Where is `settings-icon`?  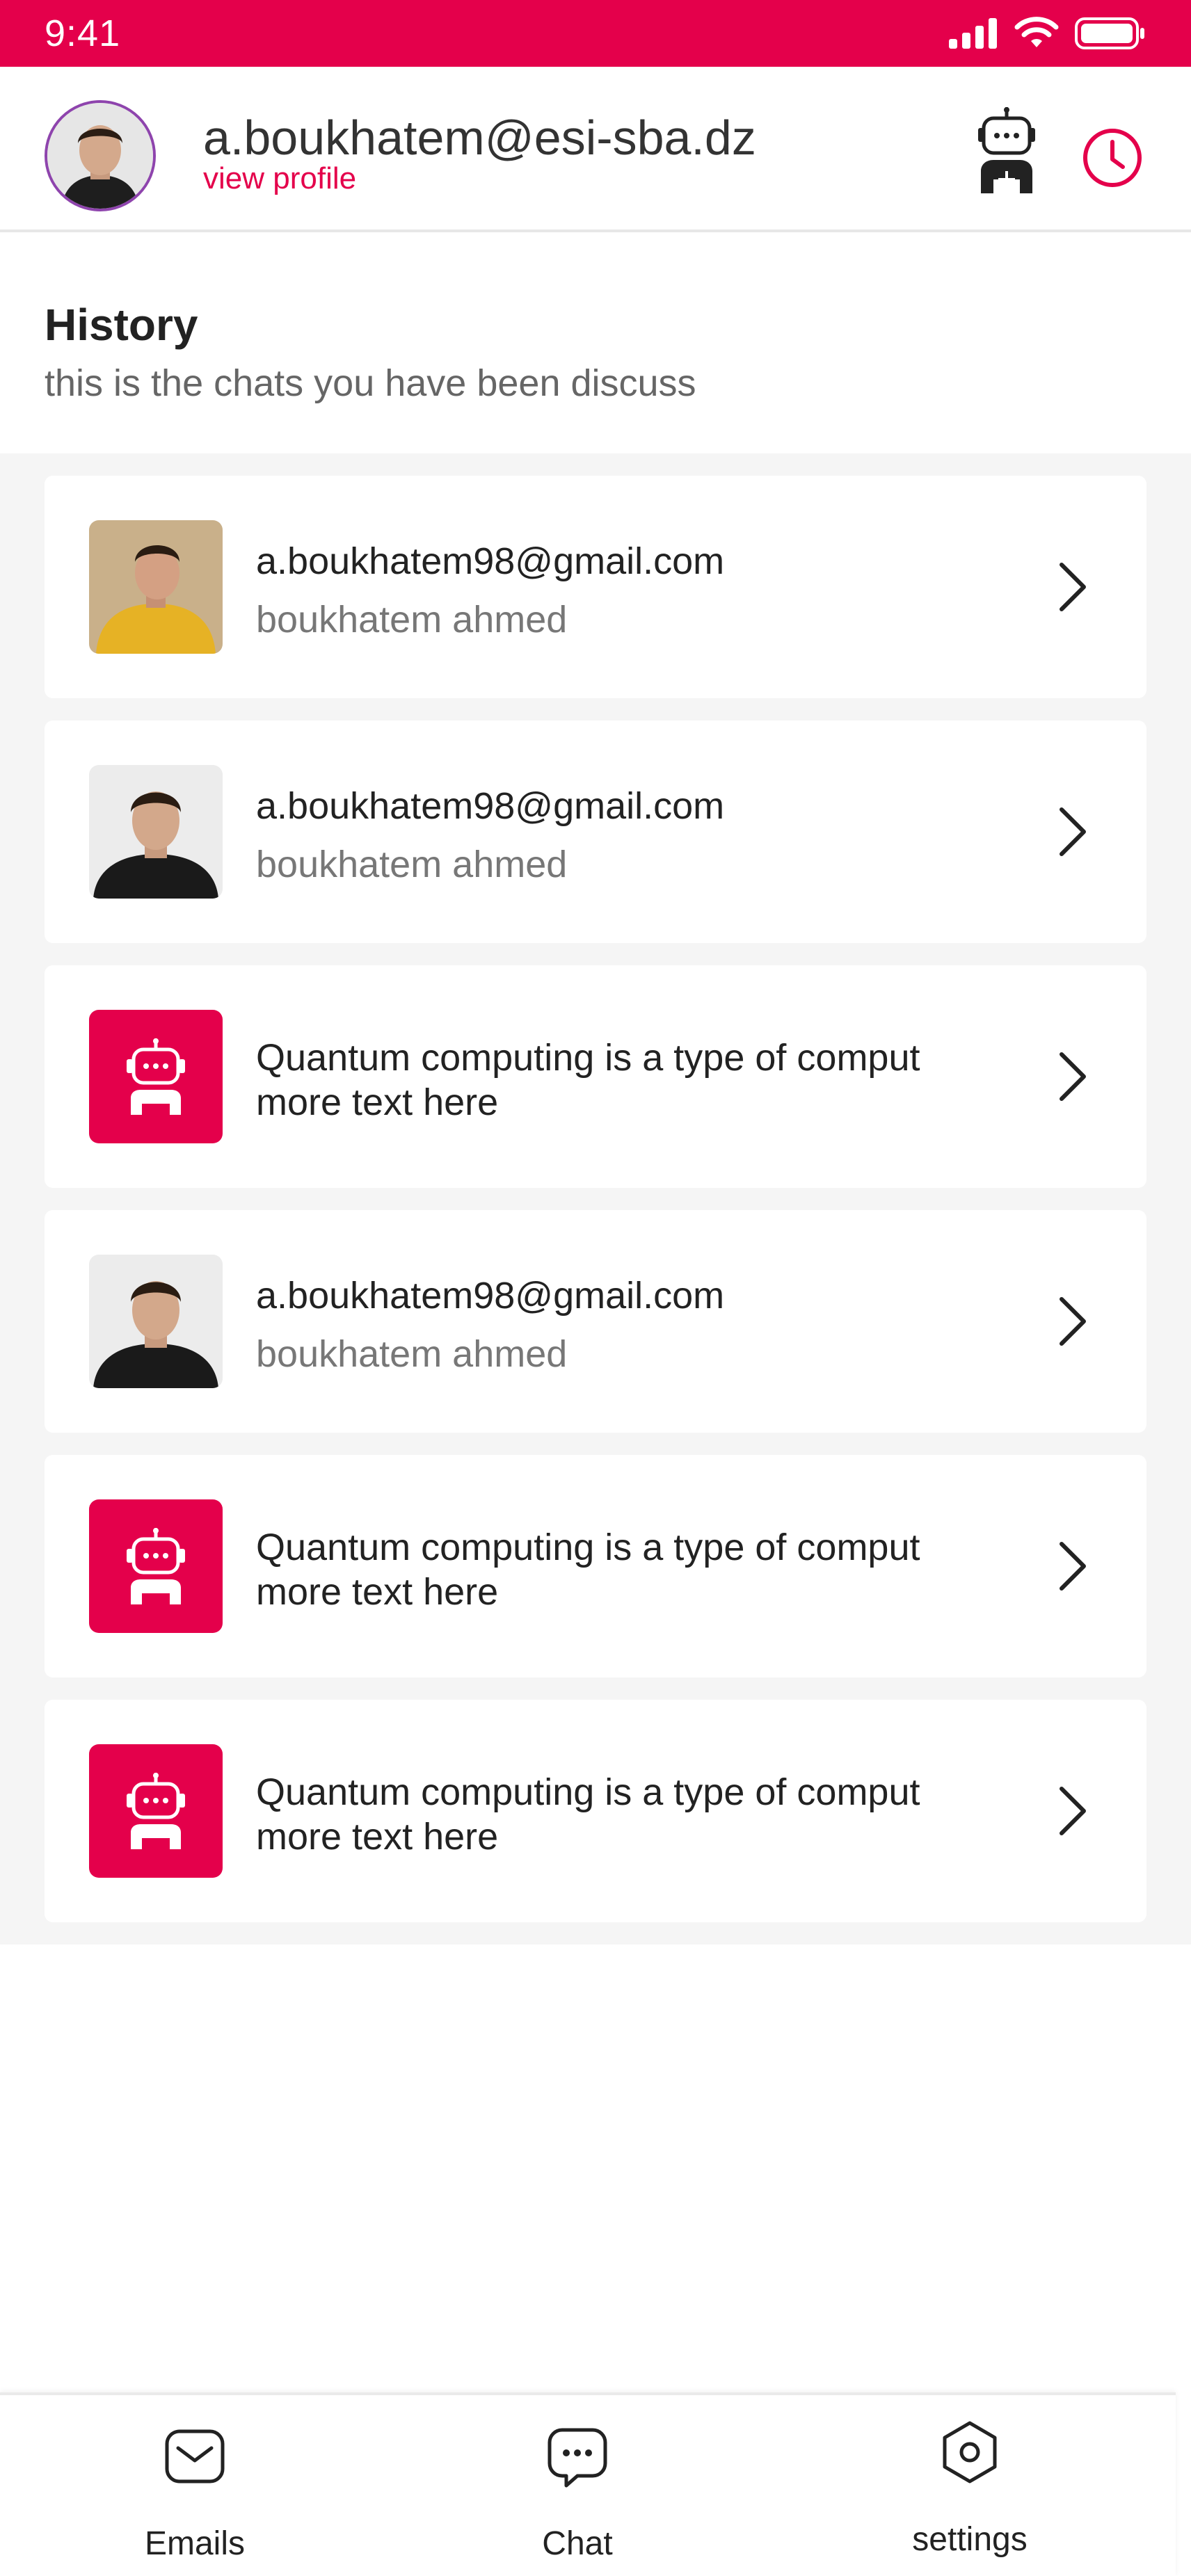 settings-icon is located at coordinates (970, 2452).